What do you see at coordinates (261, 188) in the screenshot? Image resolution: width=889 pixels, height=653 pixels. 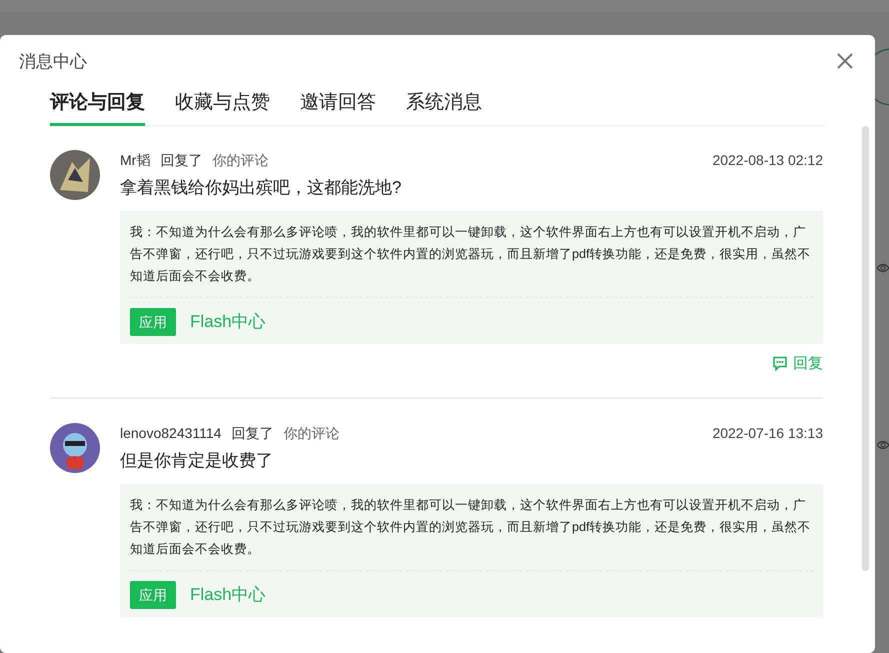 I see `reply-text: 拿着黑钱给你妈出殡吧，这都能洗地?` at bounding box center [261, 188].